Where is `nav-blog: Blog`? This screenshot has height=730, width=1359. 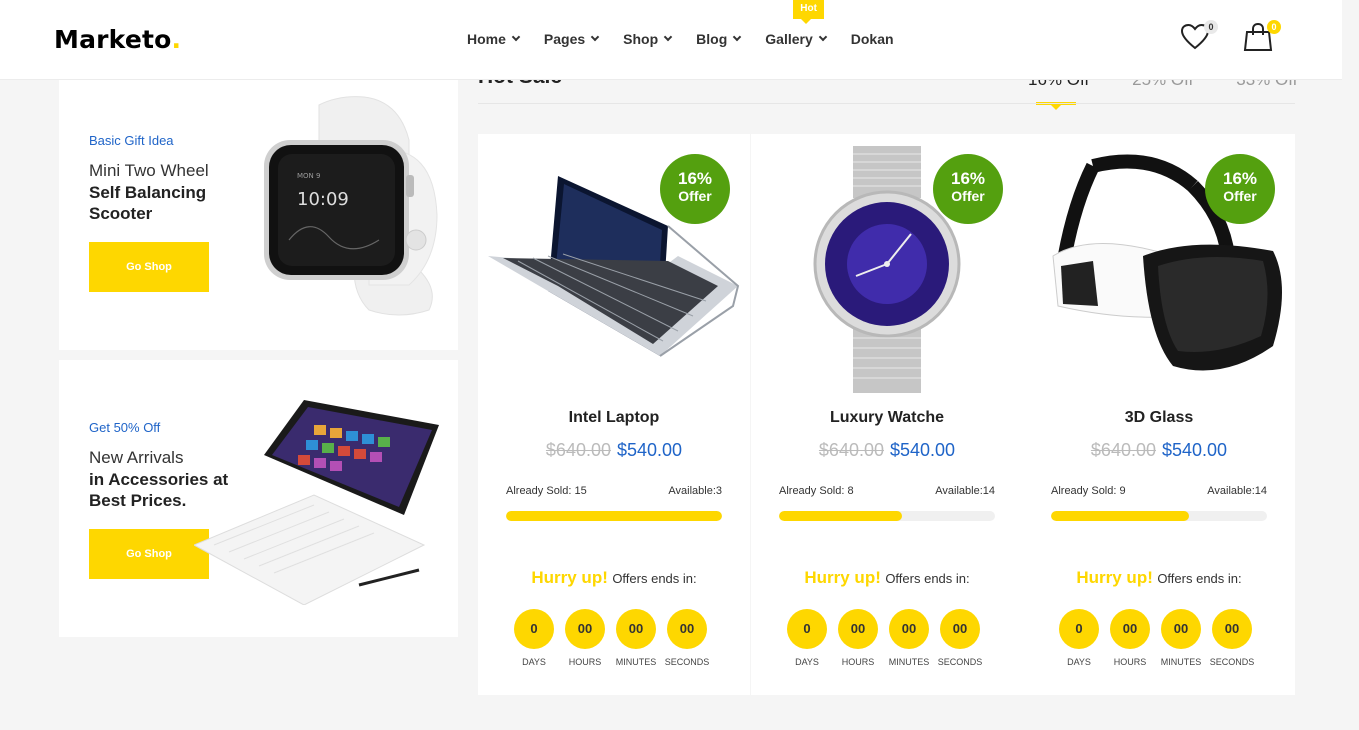 nav-blog: Blog is located at coordinates (719, 39).